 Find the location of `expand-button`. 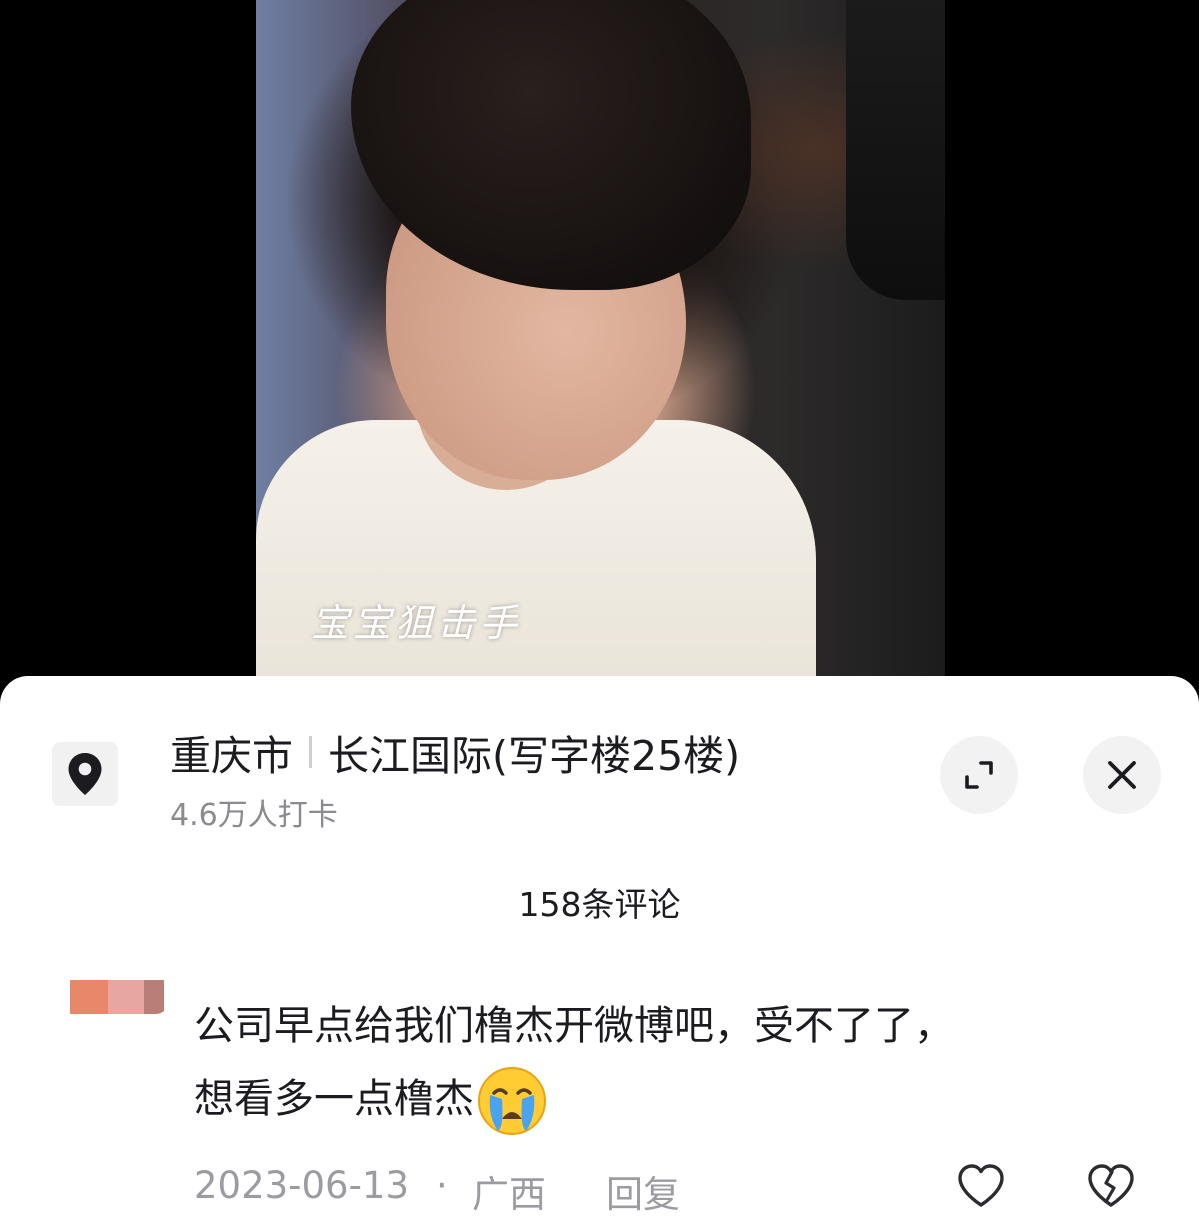

expand-button is located at coordinates (979, 775).